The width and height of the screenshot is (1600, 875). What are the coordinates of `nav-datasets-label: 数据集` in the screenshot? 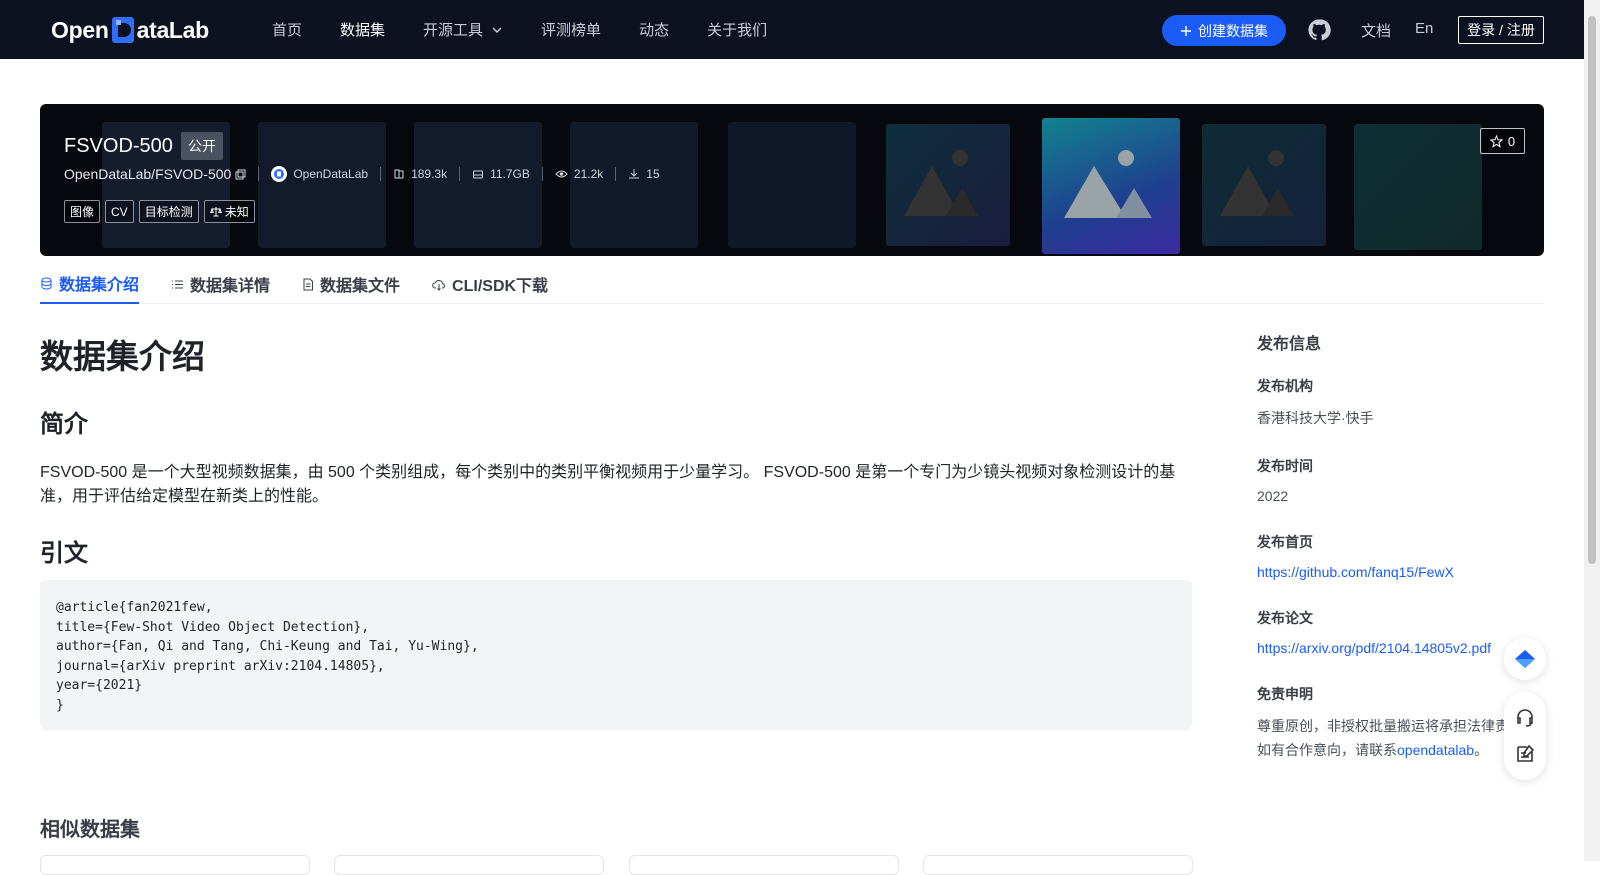 It's located at (363, 30).